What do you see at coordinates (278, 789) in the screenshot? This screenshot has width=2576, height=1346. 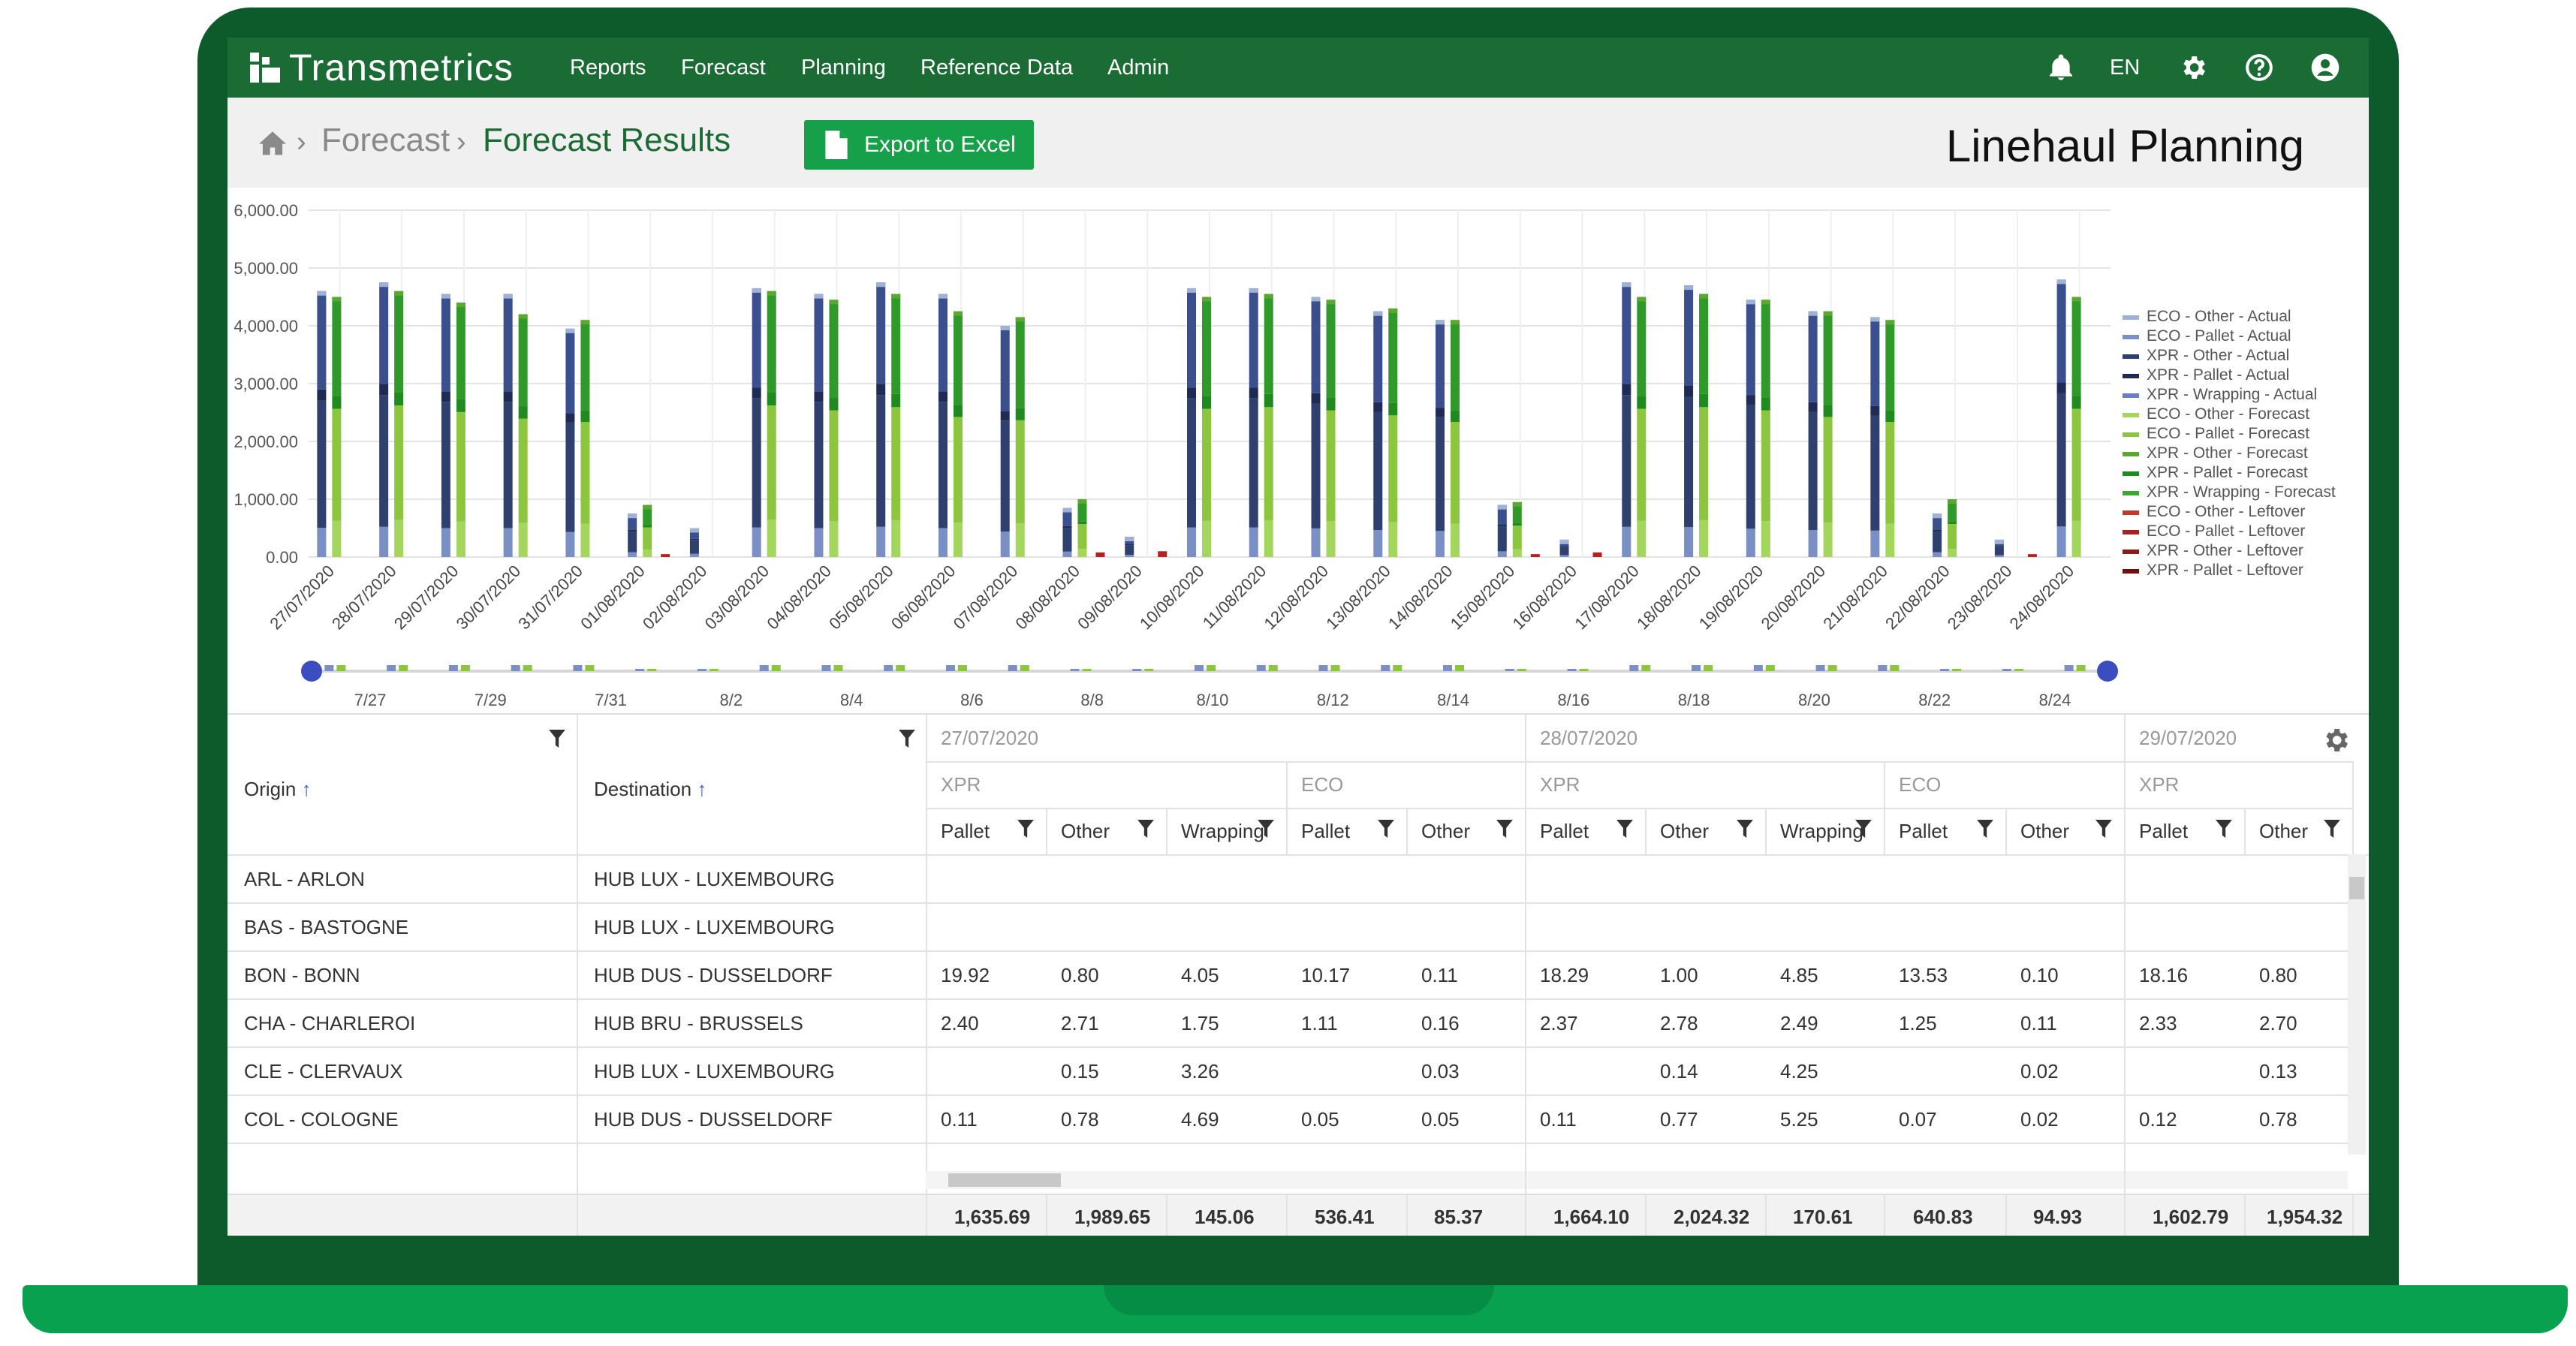 I see `origin-header: Origin ↑` at bounding box center [278, 789].